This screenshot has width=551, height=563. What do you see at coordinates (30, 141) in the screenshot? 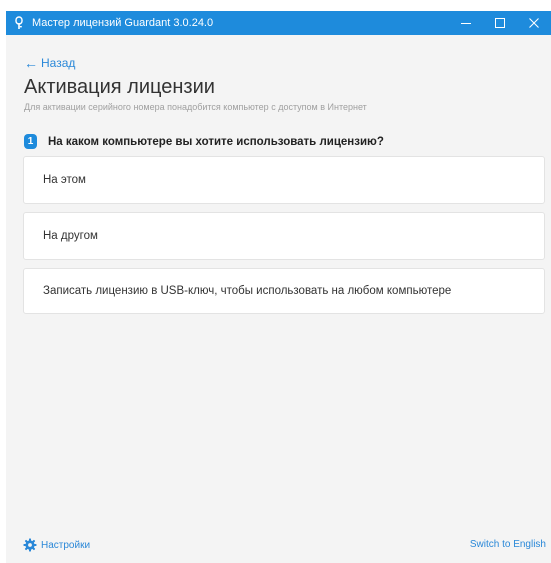
I see `step-badge: 1` at bounding box center [30, 141].